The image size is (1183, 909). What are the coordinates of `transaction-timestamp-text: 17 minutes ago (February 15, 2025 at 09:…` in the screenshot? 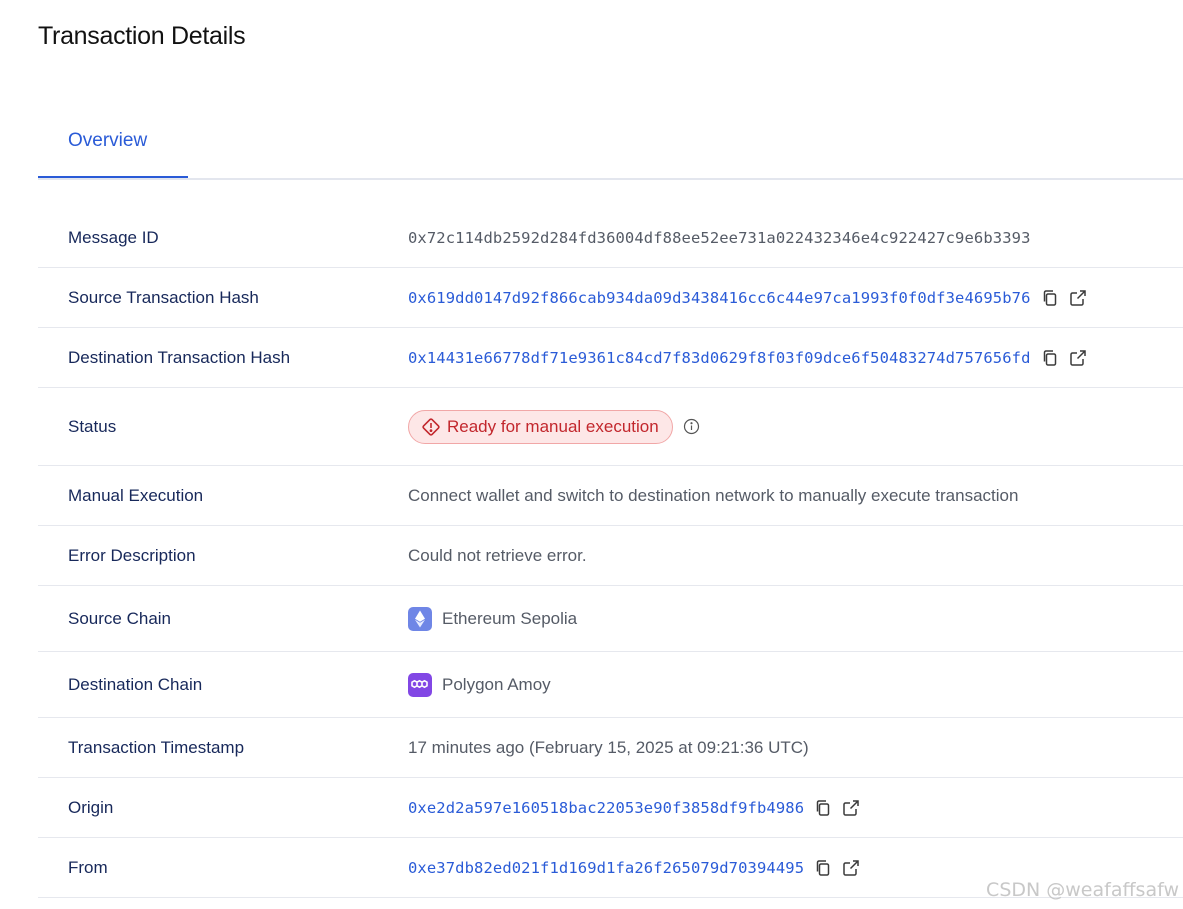 It's located at (608, 747).